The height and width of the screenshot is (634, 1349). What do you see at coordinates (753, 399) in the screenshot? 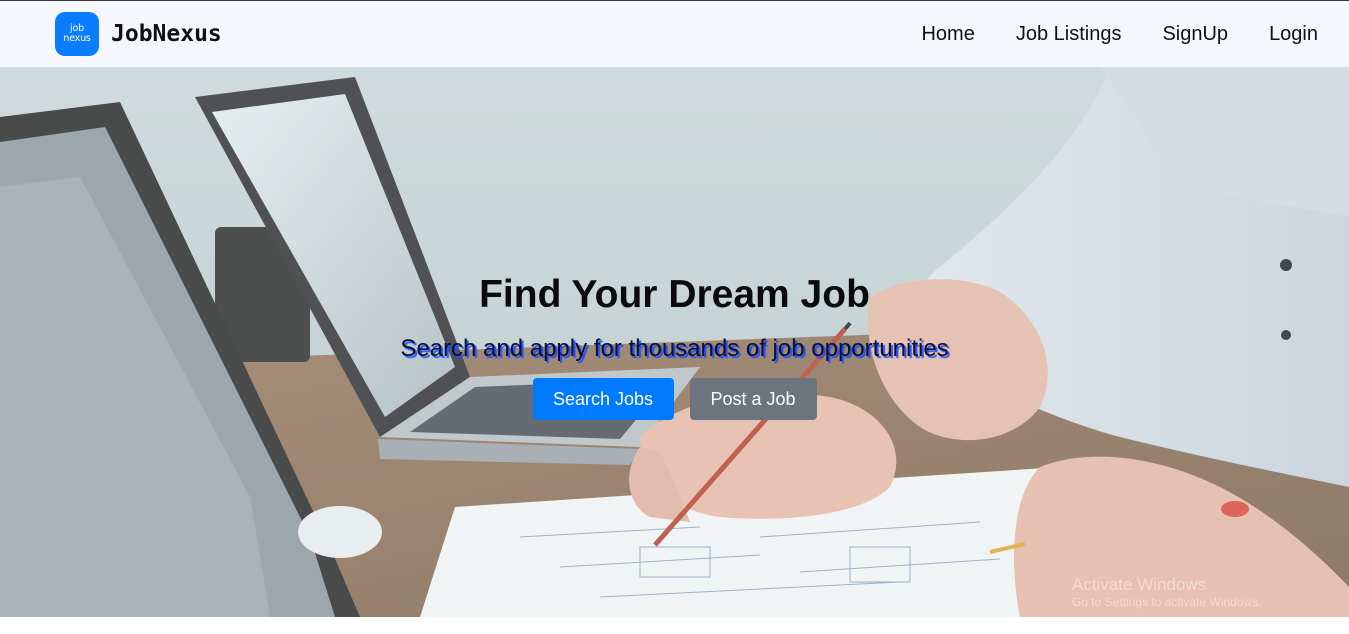
I see `post-a-job-button: Post a Job` at bounding box center [753, 399].